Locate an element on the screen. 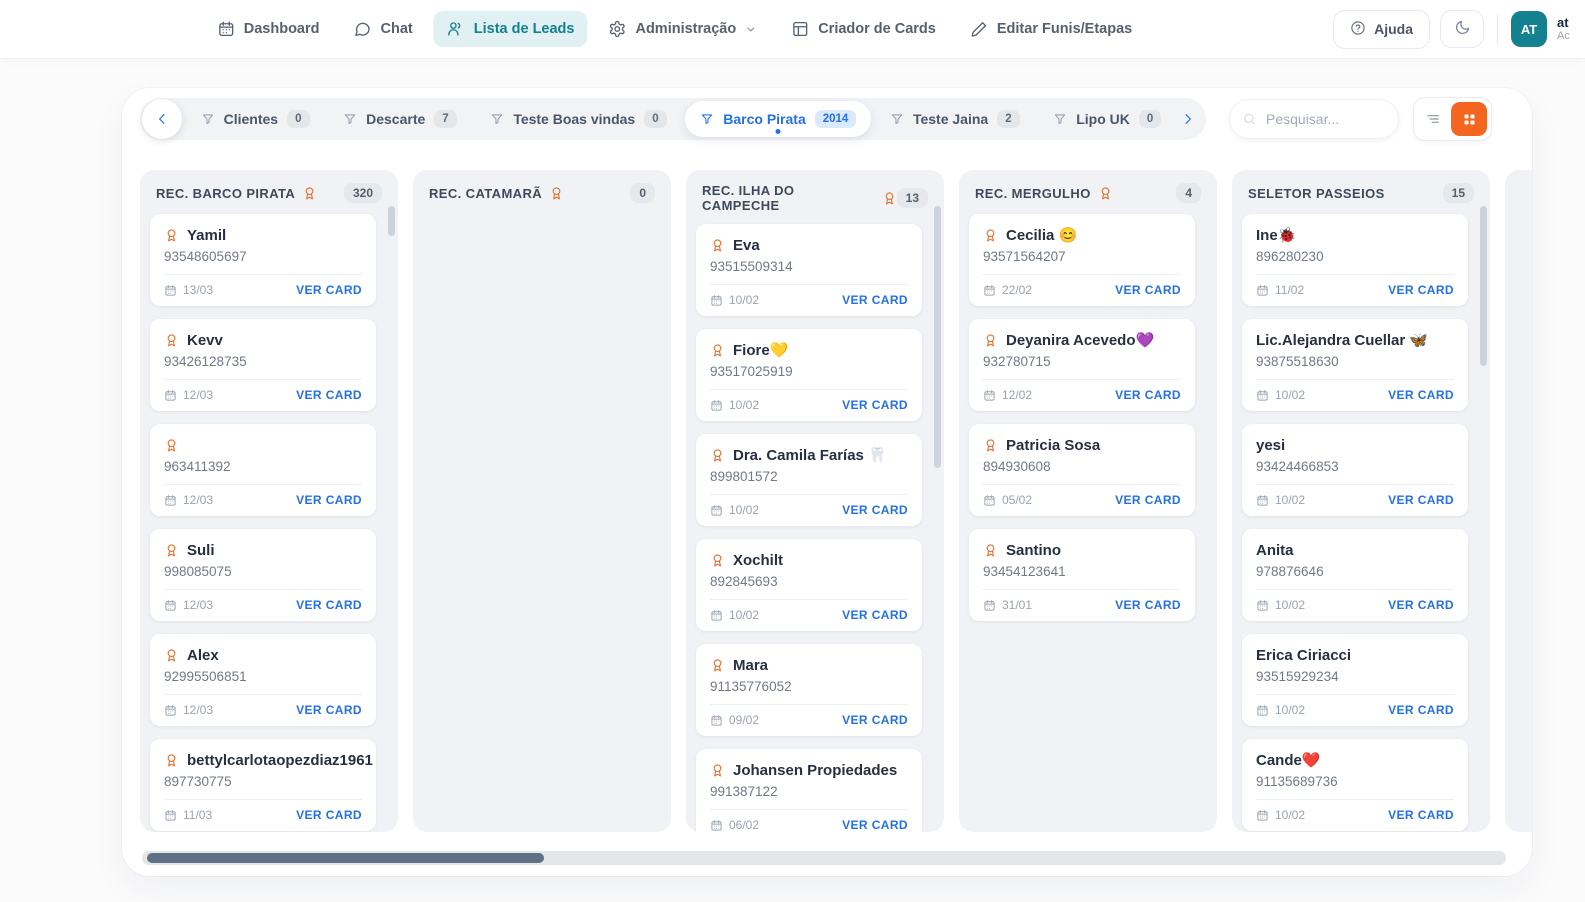 The width and height of the screenshot is (1585, 902). lead-card: Cande❤️ 91135689736 10/02 VER CARD is located at coordinates (1355, 785).